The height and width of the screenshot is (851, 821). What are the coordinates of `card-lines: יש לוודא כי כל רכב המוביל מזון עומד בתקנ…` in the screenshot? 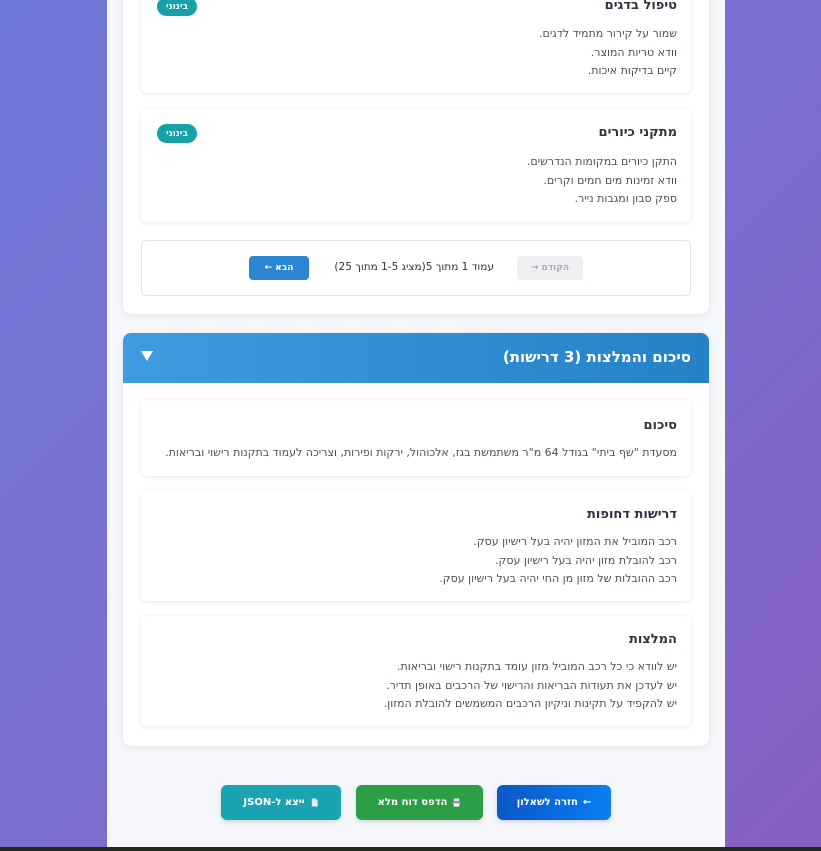 It's located at (530, 686).